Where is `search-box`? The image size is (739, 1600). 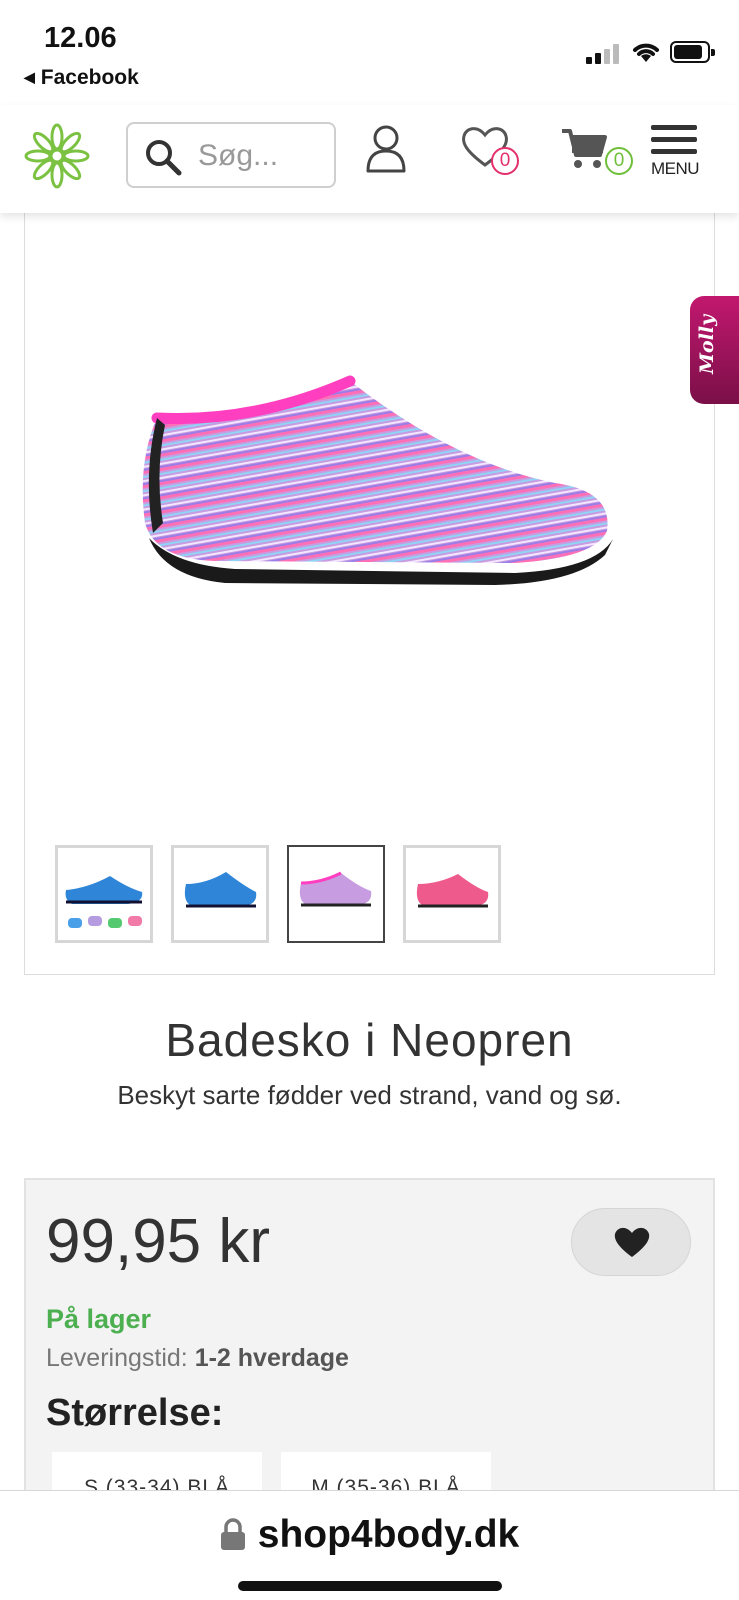 search-box is located at coordinates (231, 155).